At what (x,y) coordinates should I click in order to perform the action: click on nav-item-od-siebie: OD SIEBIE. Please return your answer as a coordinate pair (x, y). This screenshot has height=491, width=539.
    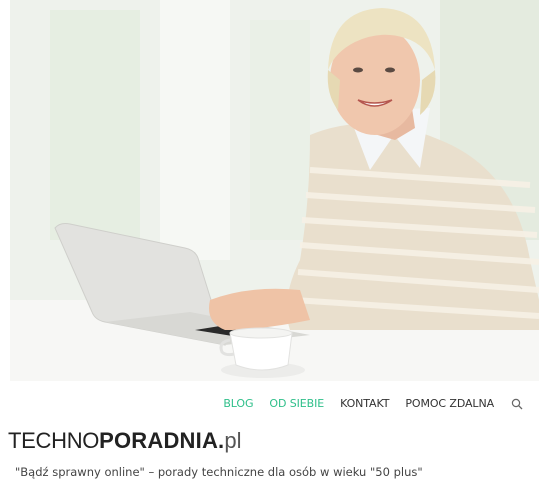
    Looking at the image, I should click on (296, 403).